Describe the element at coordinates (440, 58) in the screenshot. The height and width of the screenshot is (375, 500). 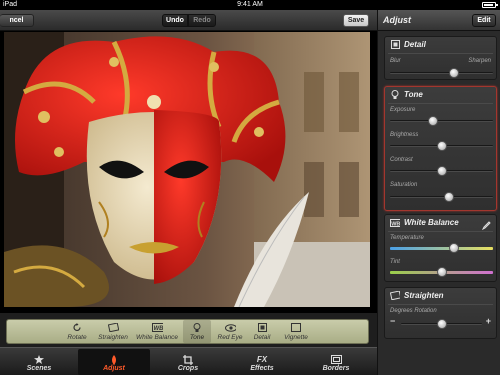
I see `detail-panel: Detail Blur Sharpen` at that location.